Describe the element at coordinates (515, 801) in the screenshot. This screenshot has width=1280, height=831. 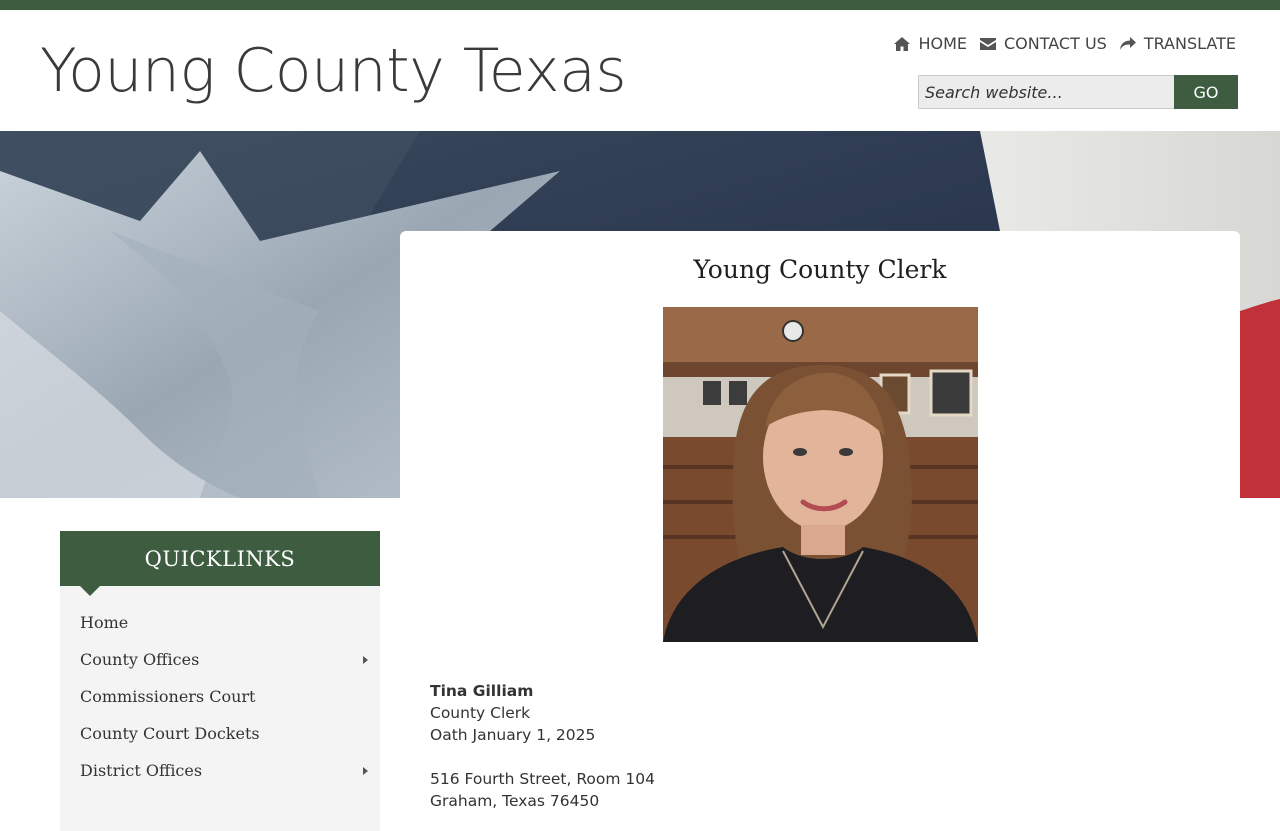
I see `clerk-address-line2: Graham, Texas 76450` at that location.